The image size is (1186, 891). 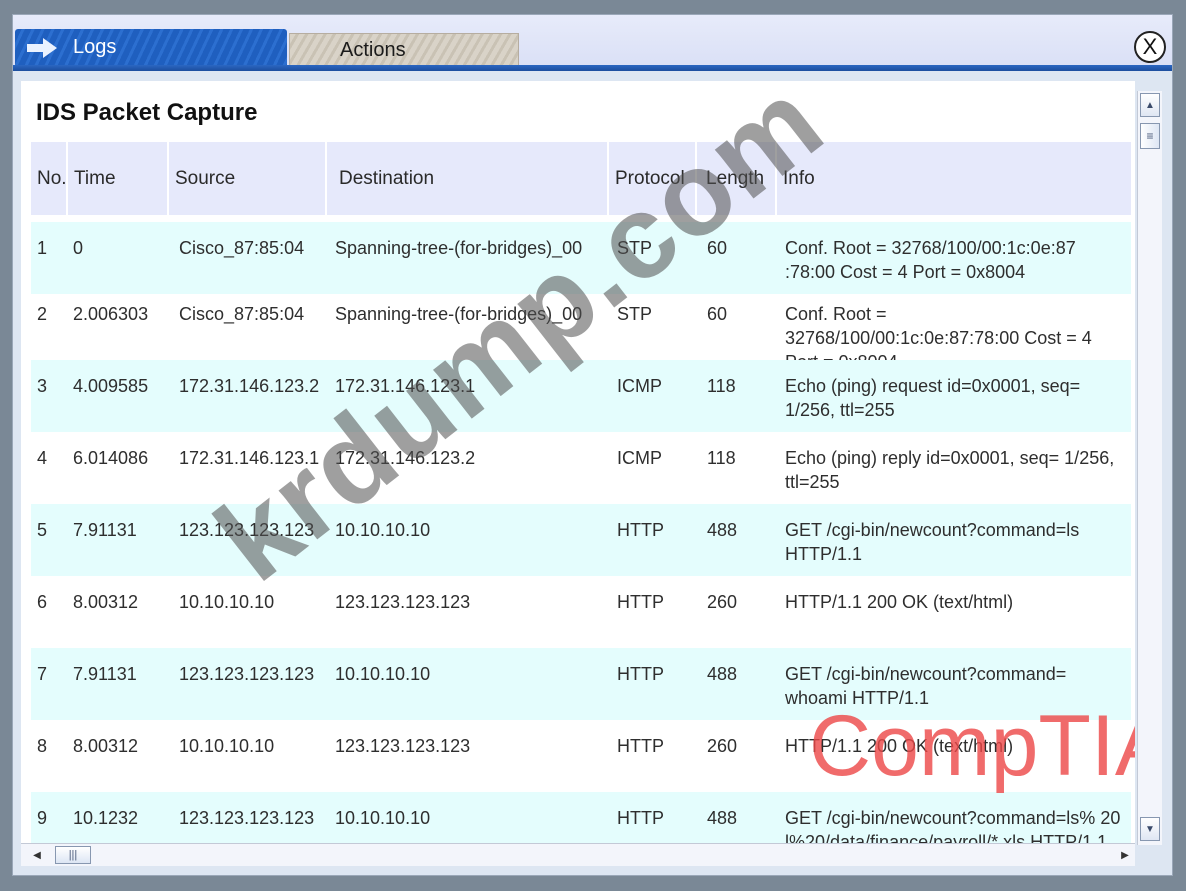 What do you see at coordinates (1150, 136) in the screenshot?
I see `vertical-scroll-thumb: ≡` at bounding box center [1150, 136].